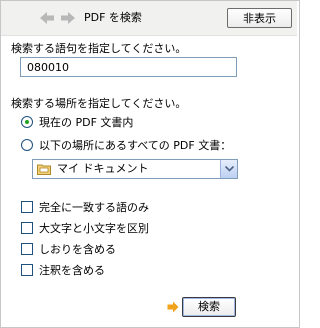 This screenshot has width=320, height=328. I want to click on checkbox-case-sensitive: 大文字と小文字を区別, so click(85, 228).